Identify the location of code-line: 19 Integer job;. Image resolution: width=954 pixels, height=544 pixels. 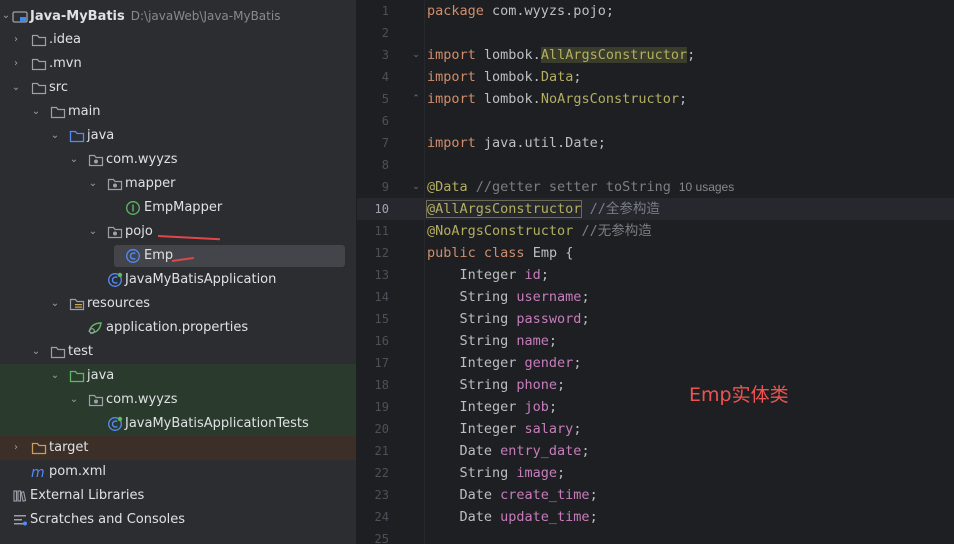
(655, 407).